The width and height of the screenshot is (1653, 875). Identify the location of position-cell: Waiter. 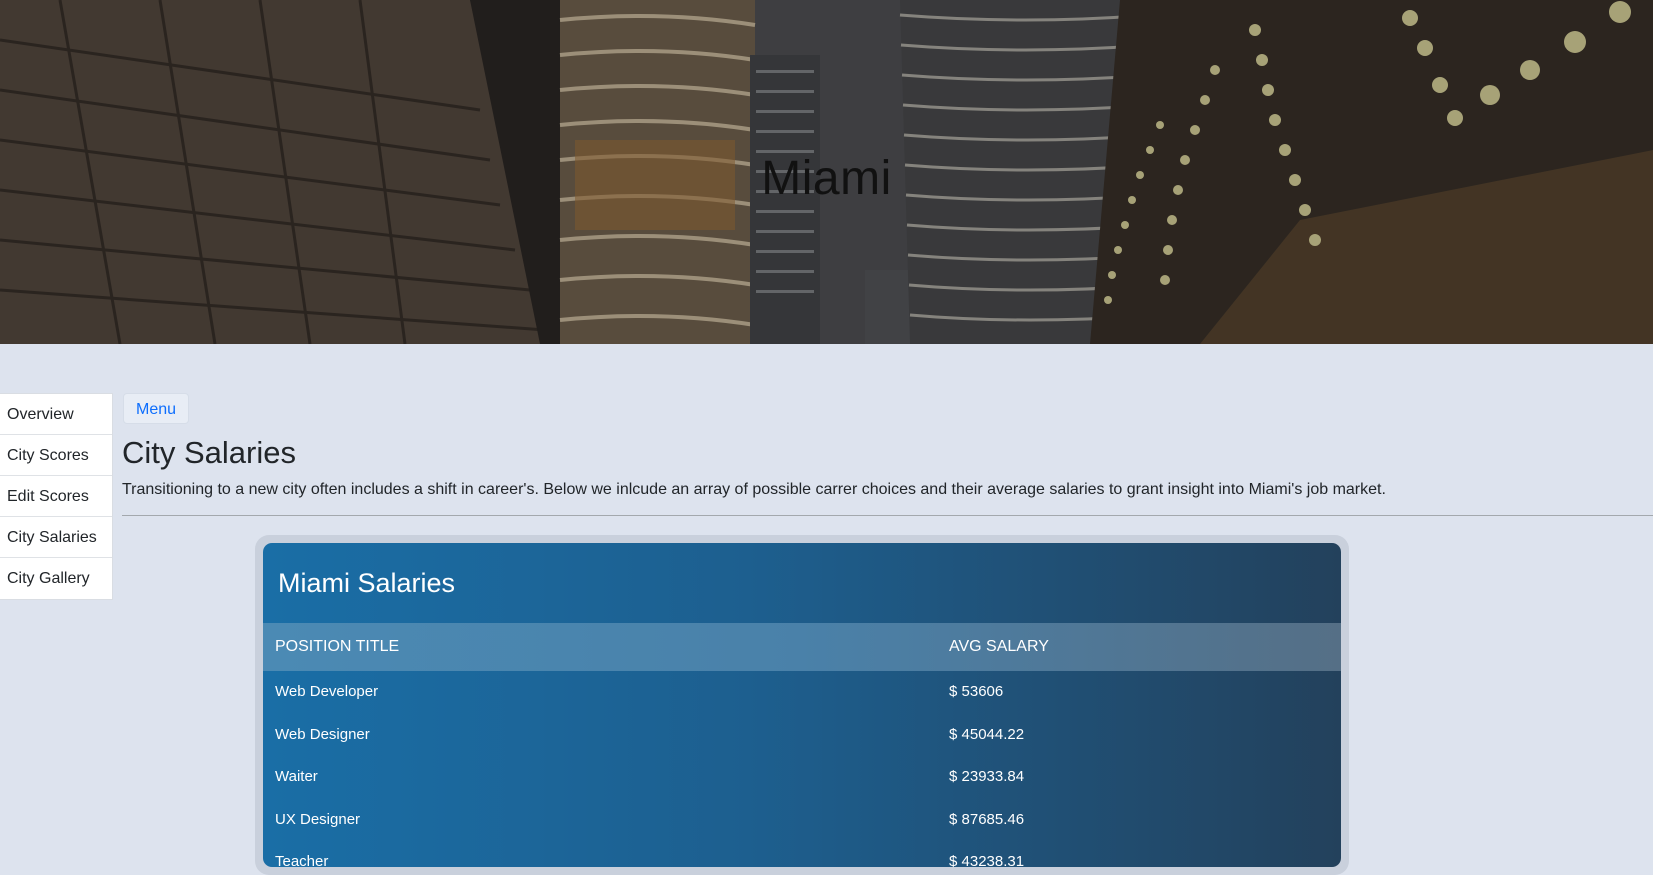
(296, 776).